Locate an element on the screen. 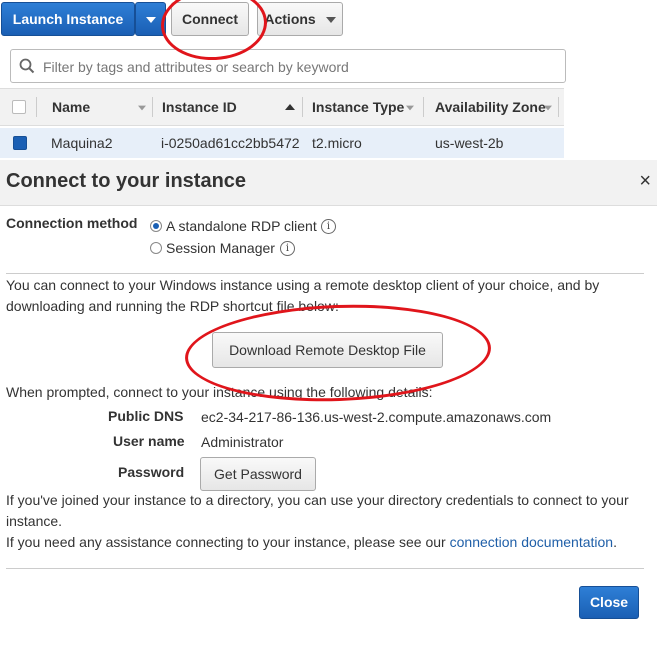 The image size is (657, 665). cell-name: Maquina2 is located at coordinates (82, 143).